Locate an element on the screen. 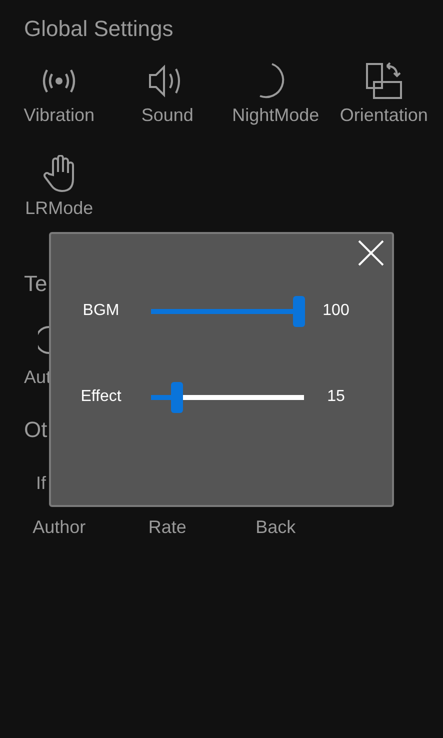 This screenshot has height=738, width=443. slider-label: BGM is located at coordinates (101, 311).